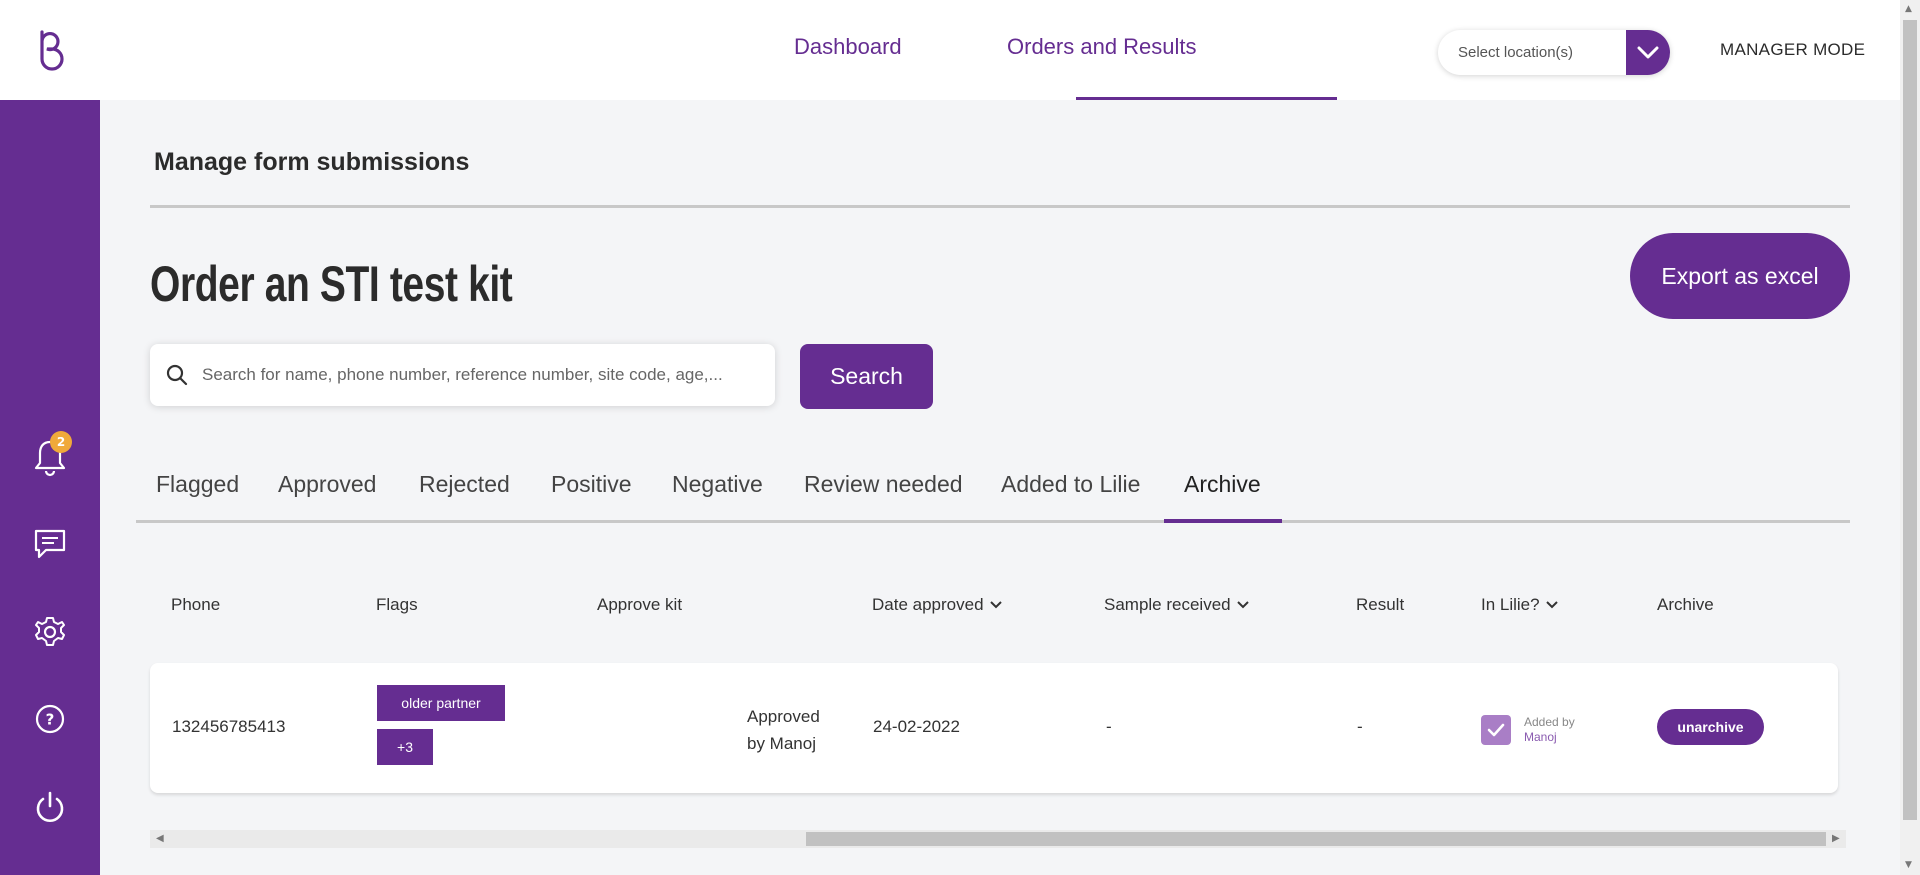  Describe the element at coordinates (1070, 484) in the screenshot. I see `tab-added-to-lilie: Added to Lilie` at that location.